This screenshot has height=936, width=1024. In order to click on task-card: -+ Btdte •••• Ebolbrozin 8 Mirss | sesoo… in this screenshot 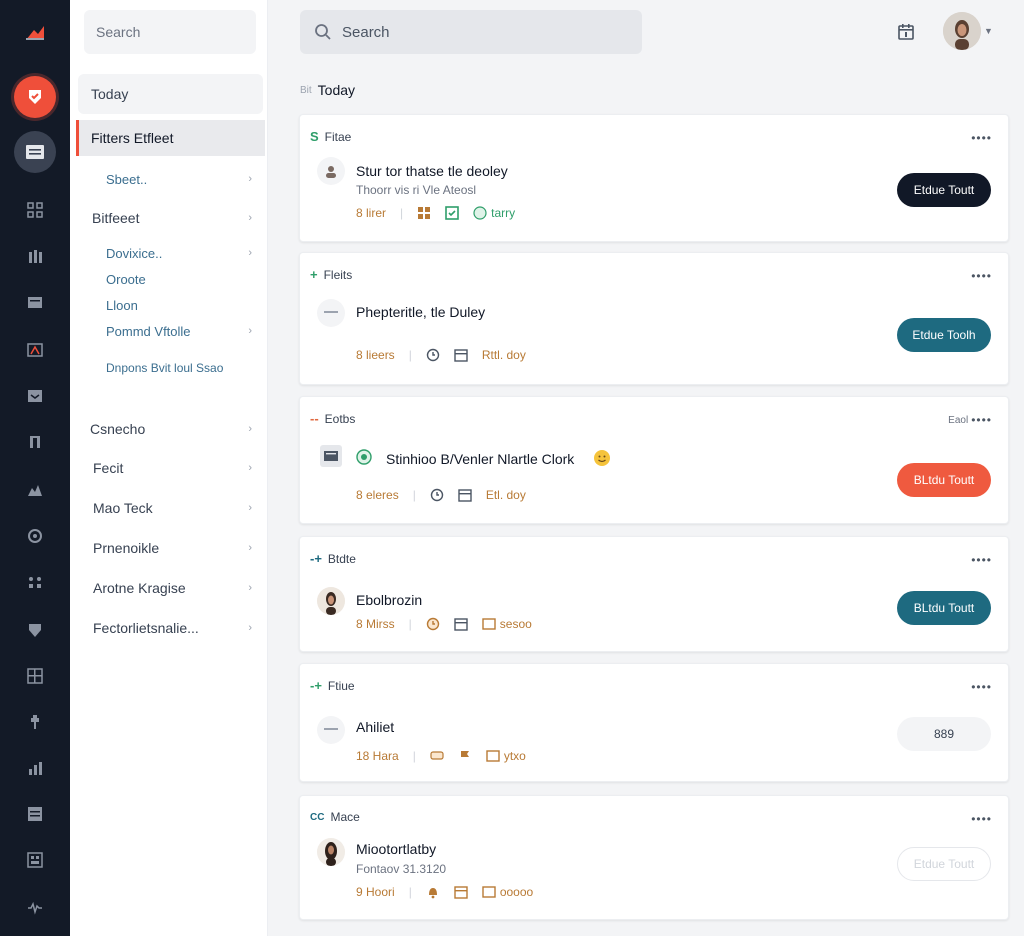, I will do `click(654, 594)`.